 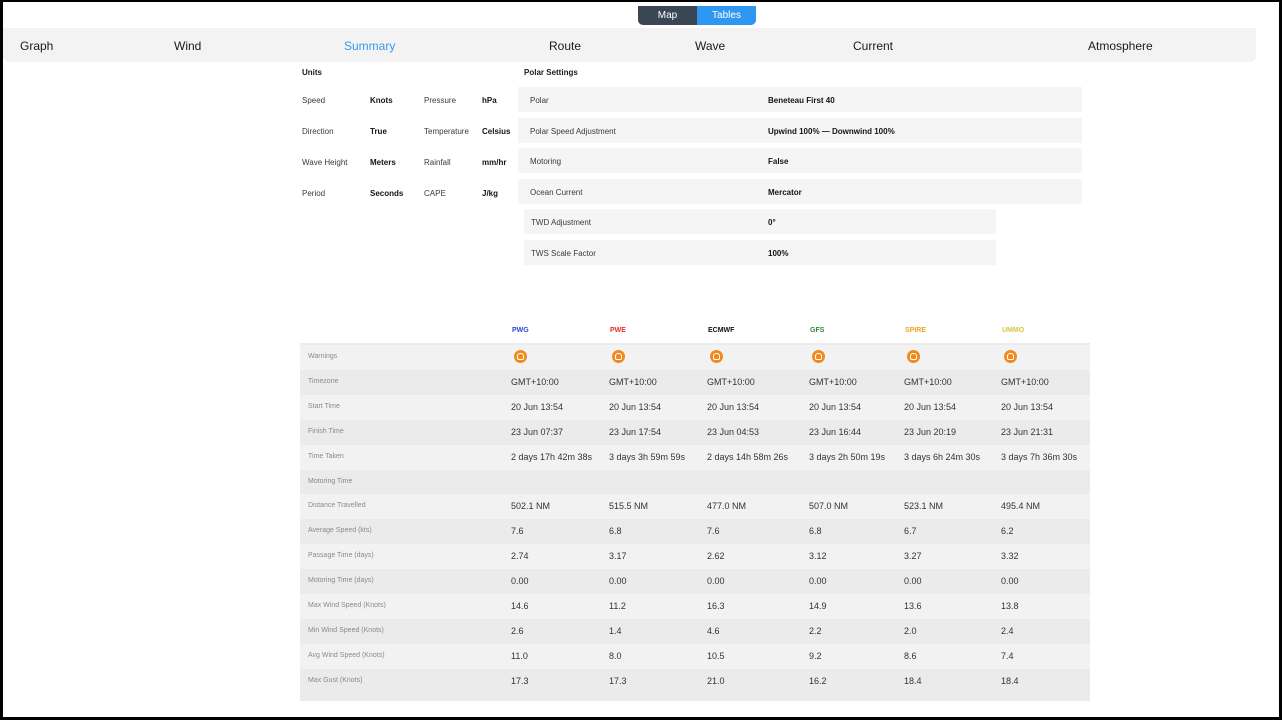 What do you see at coordinates (383, 162) in the screenshot?
I see `unit-value: Meters` at bounding box center [383, 162].